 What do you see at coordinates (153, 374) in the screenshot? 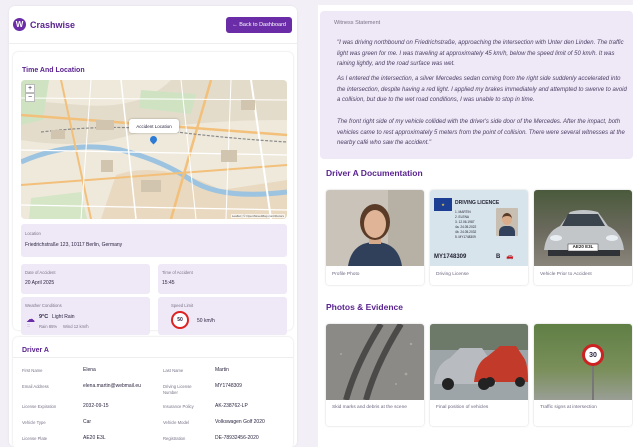
I see `table-row: First Name Elena Last Name Martin` at bounding box center [153, 374].